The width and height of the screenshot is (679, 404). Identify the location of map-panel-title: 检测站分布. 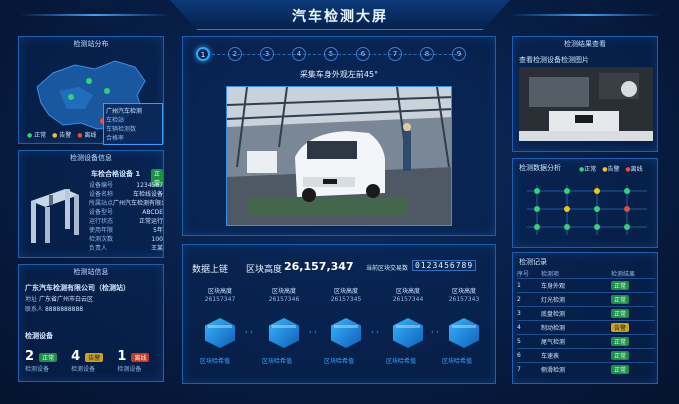
(91, 44).